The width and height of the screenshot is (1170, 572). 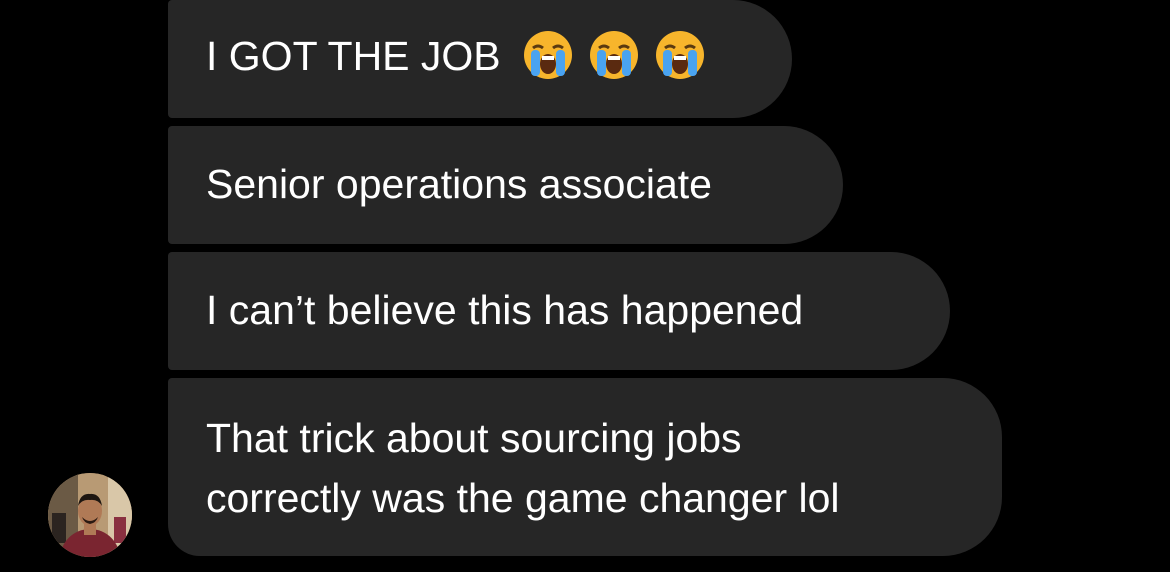 I want to click on message-text-line: That trick about sourcing jobs, so click(x=474, y=438).